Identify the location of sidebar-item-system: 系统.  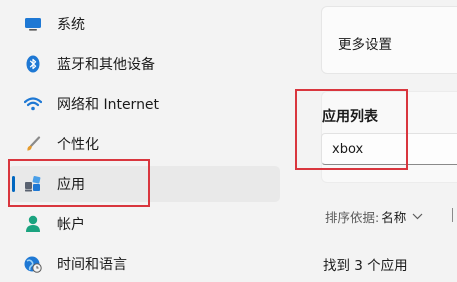
(144, 24).